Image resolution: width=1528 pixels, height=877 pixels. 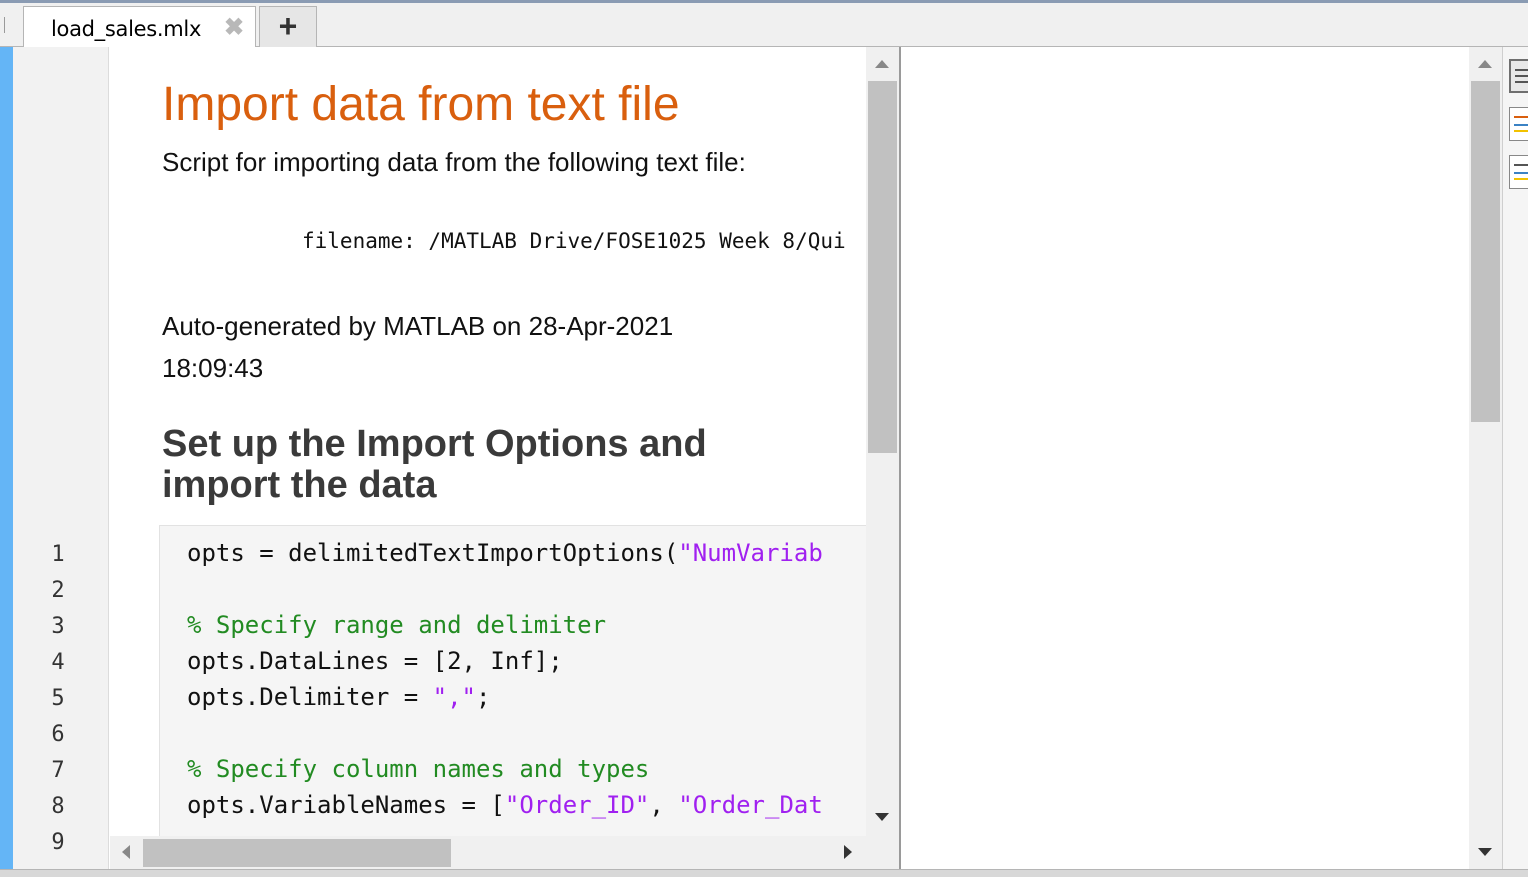 What do you see at coordinates (375, 661) in the screenshot?
I see `code-line-4: opts.DataLines = [2, Inf];` at bounding box center [375, 661].